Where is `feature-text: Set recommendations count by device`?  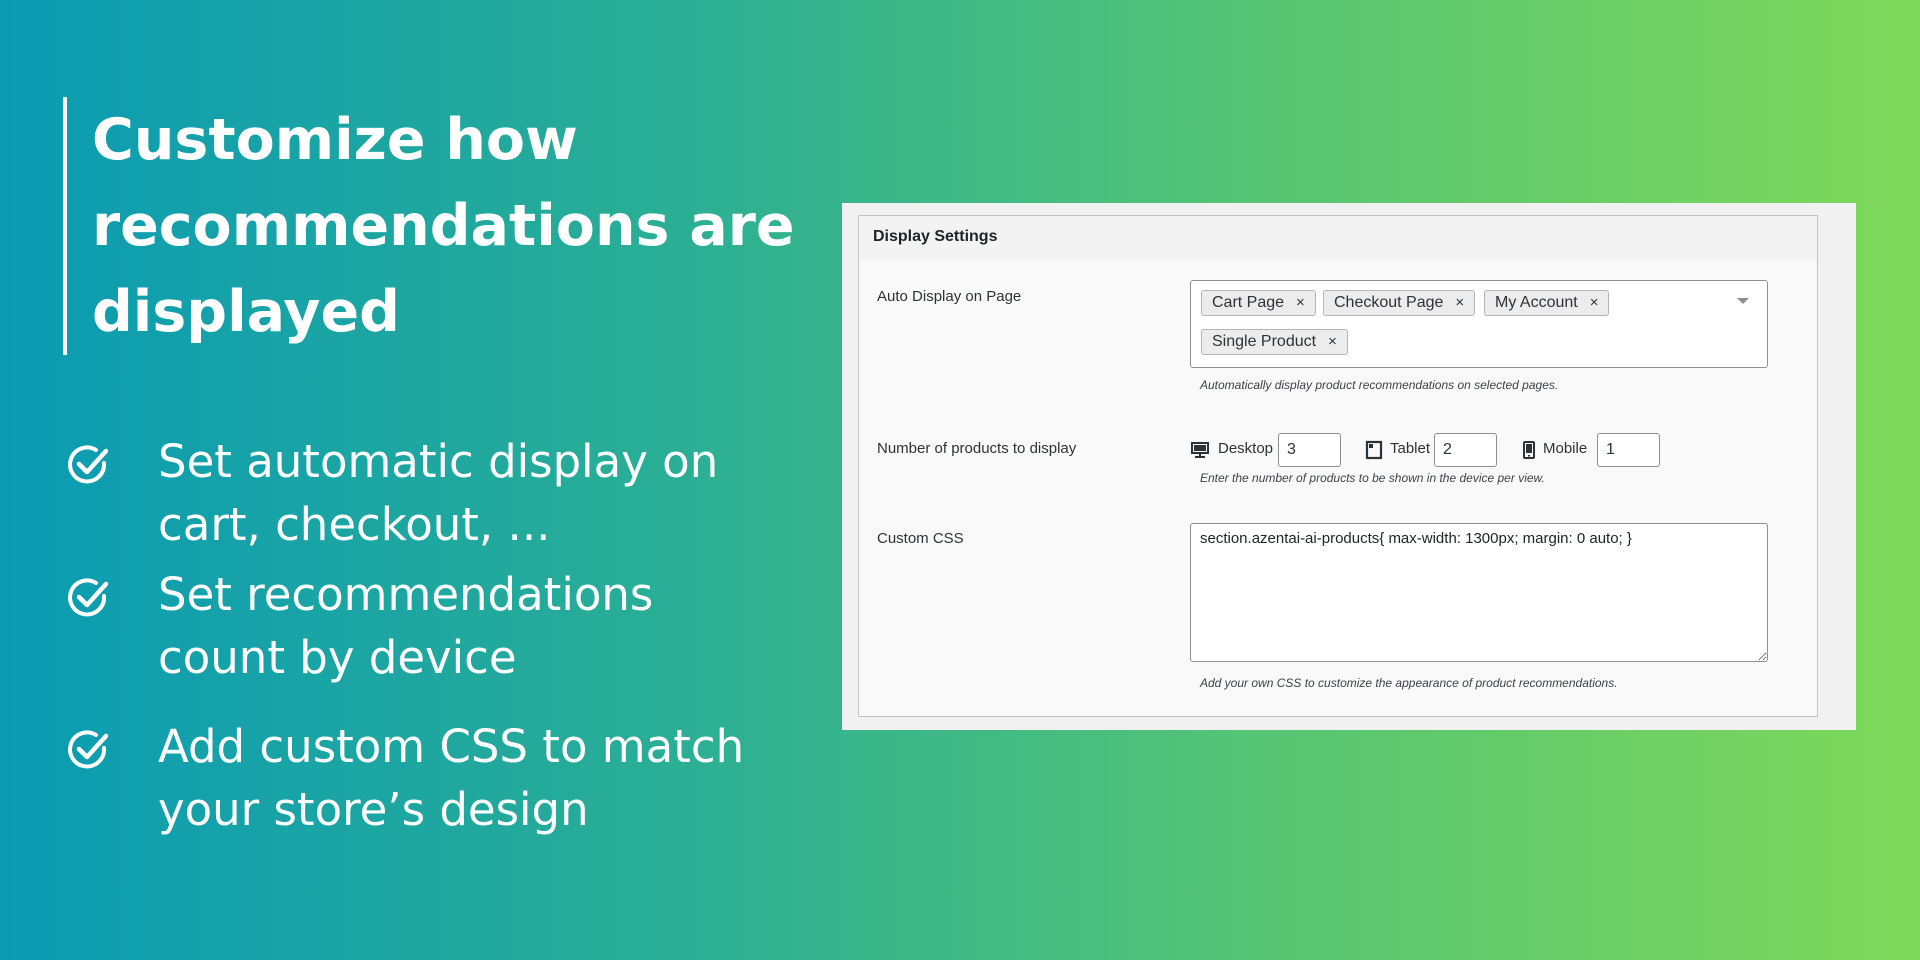
feature-text: Set recommendations count by device is located at coordinates (488, 626).